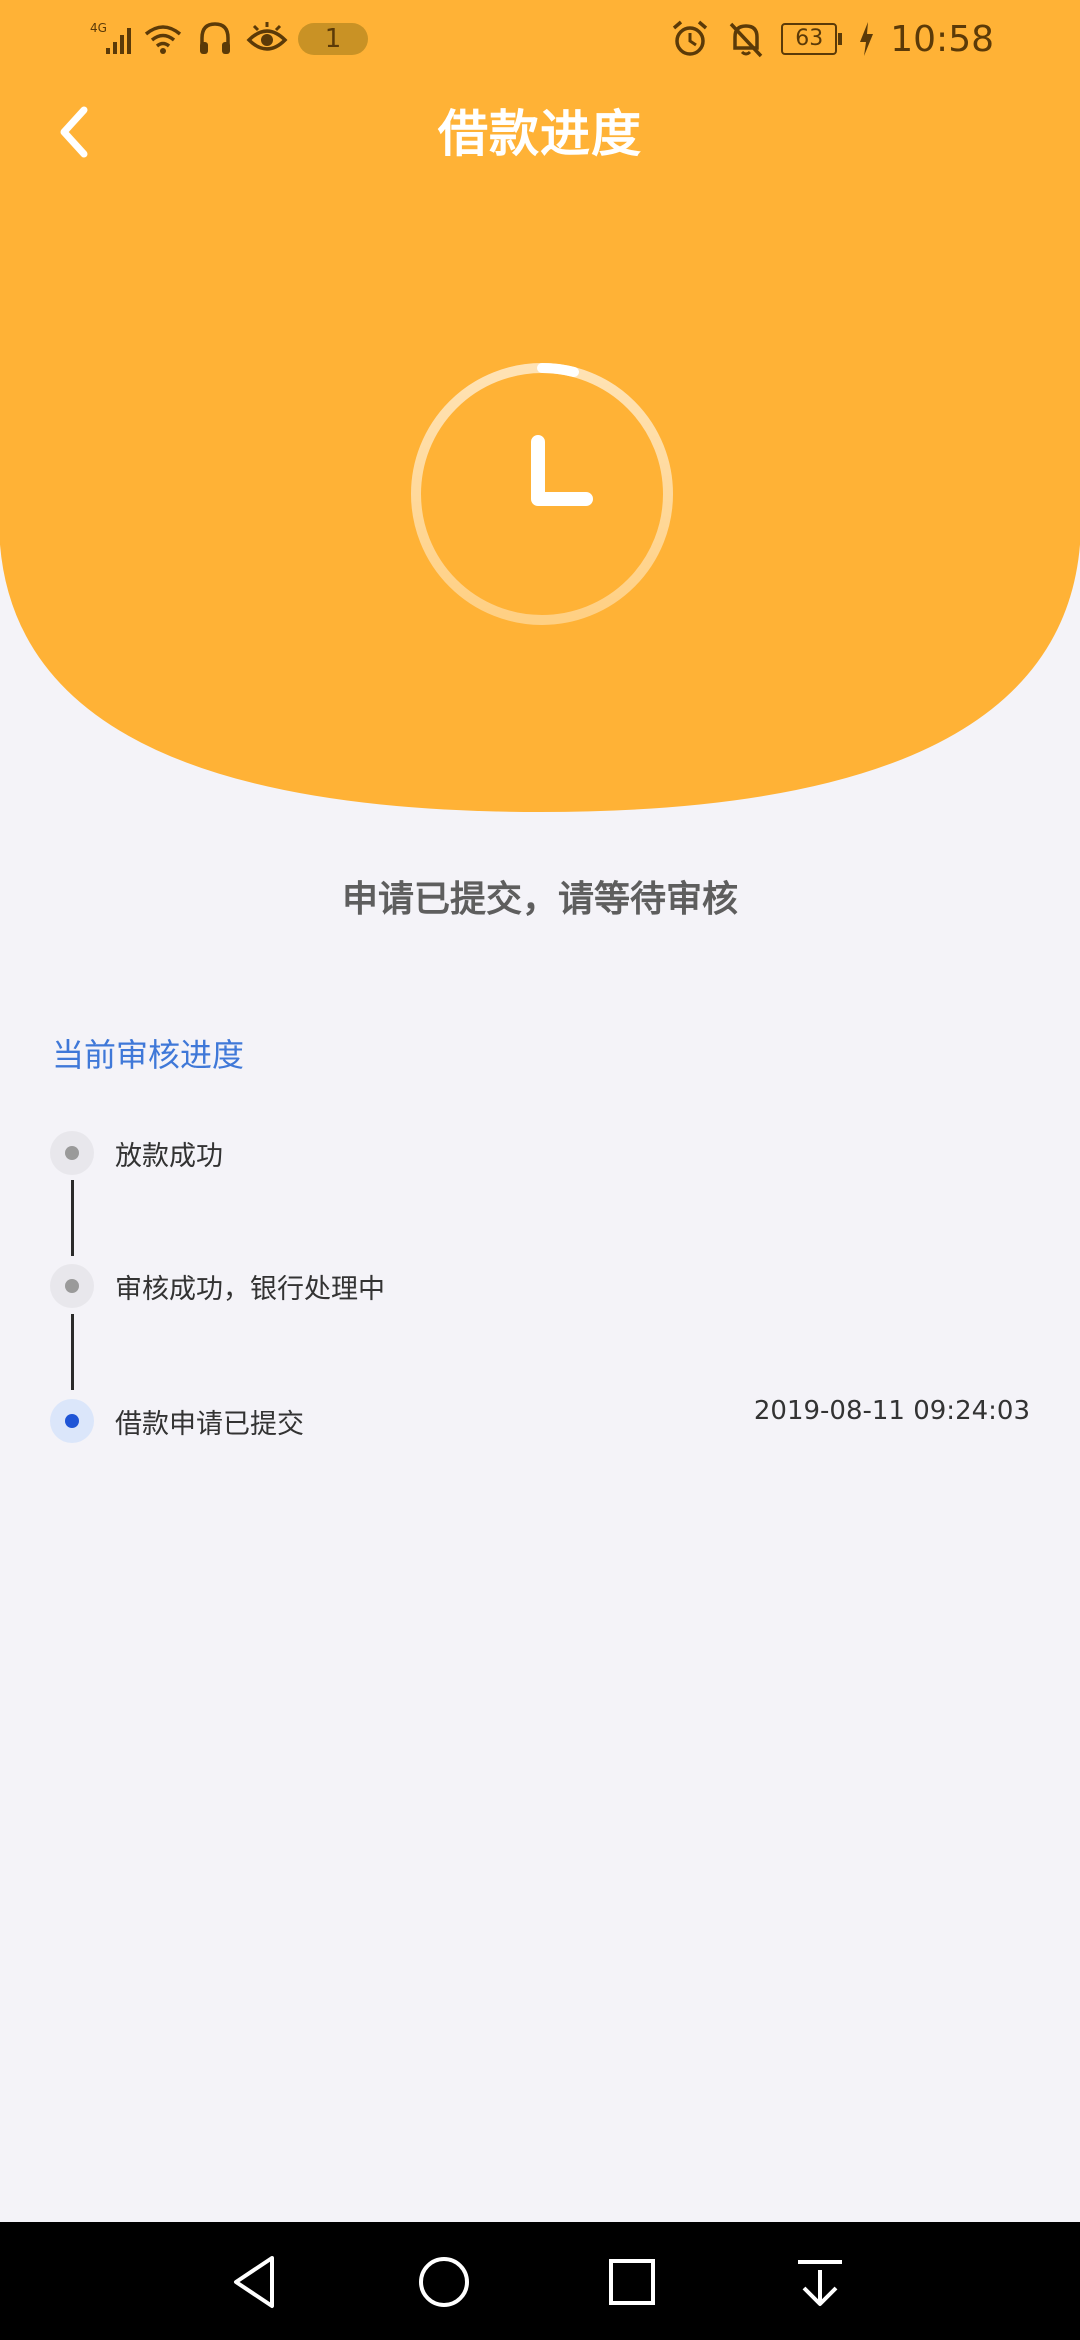 This screenshot has height=2340, width=1080. Describe the element at coordinates (169, 1156) in the screenshot. I see `step-label: 放款成功` at that location.